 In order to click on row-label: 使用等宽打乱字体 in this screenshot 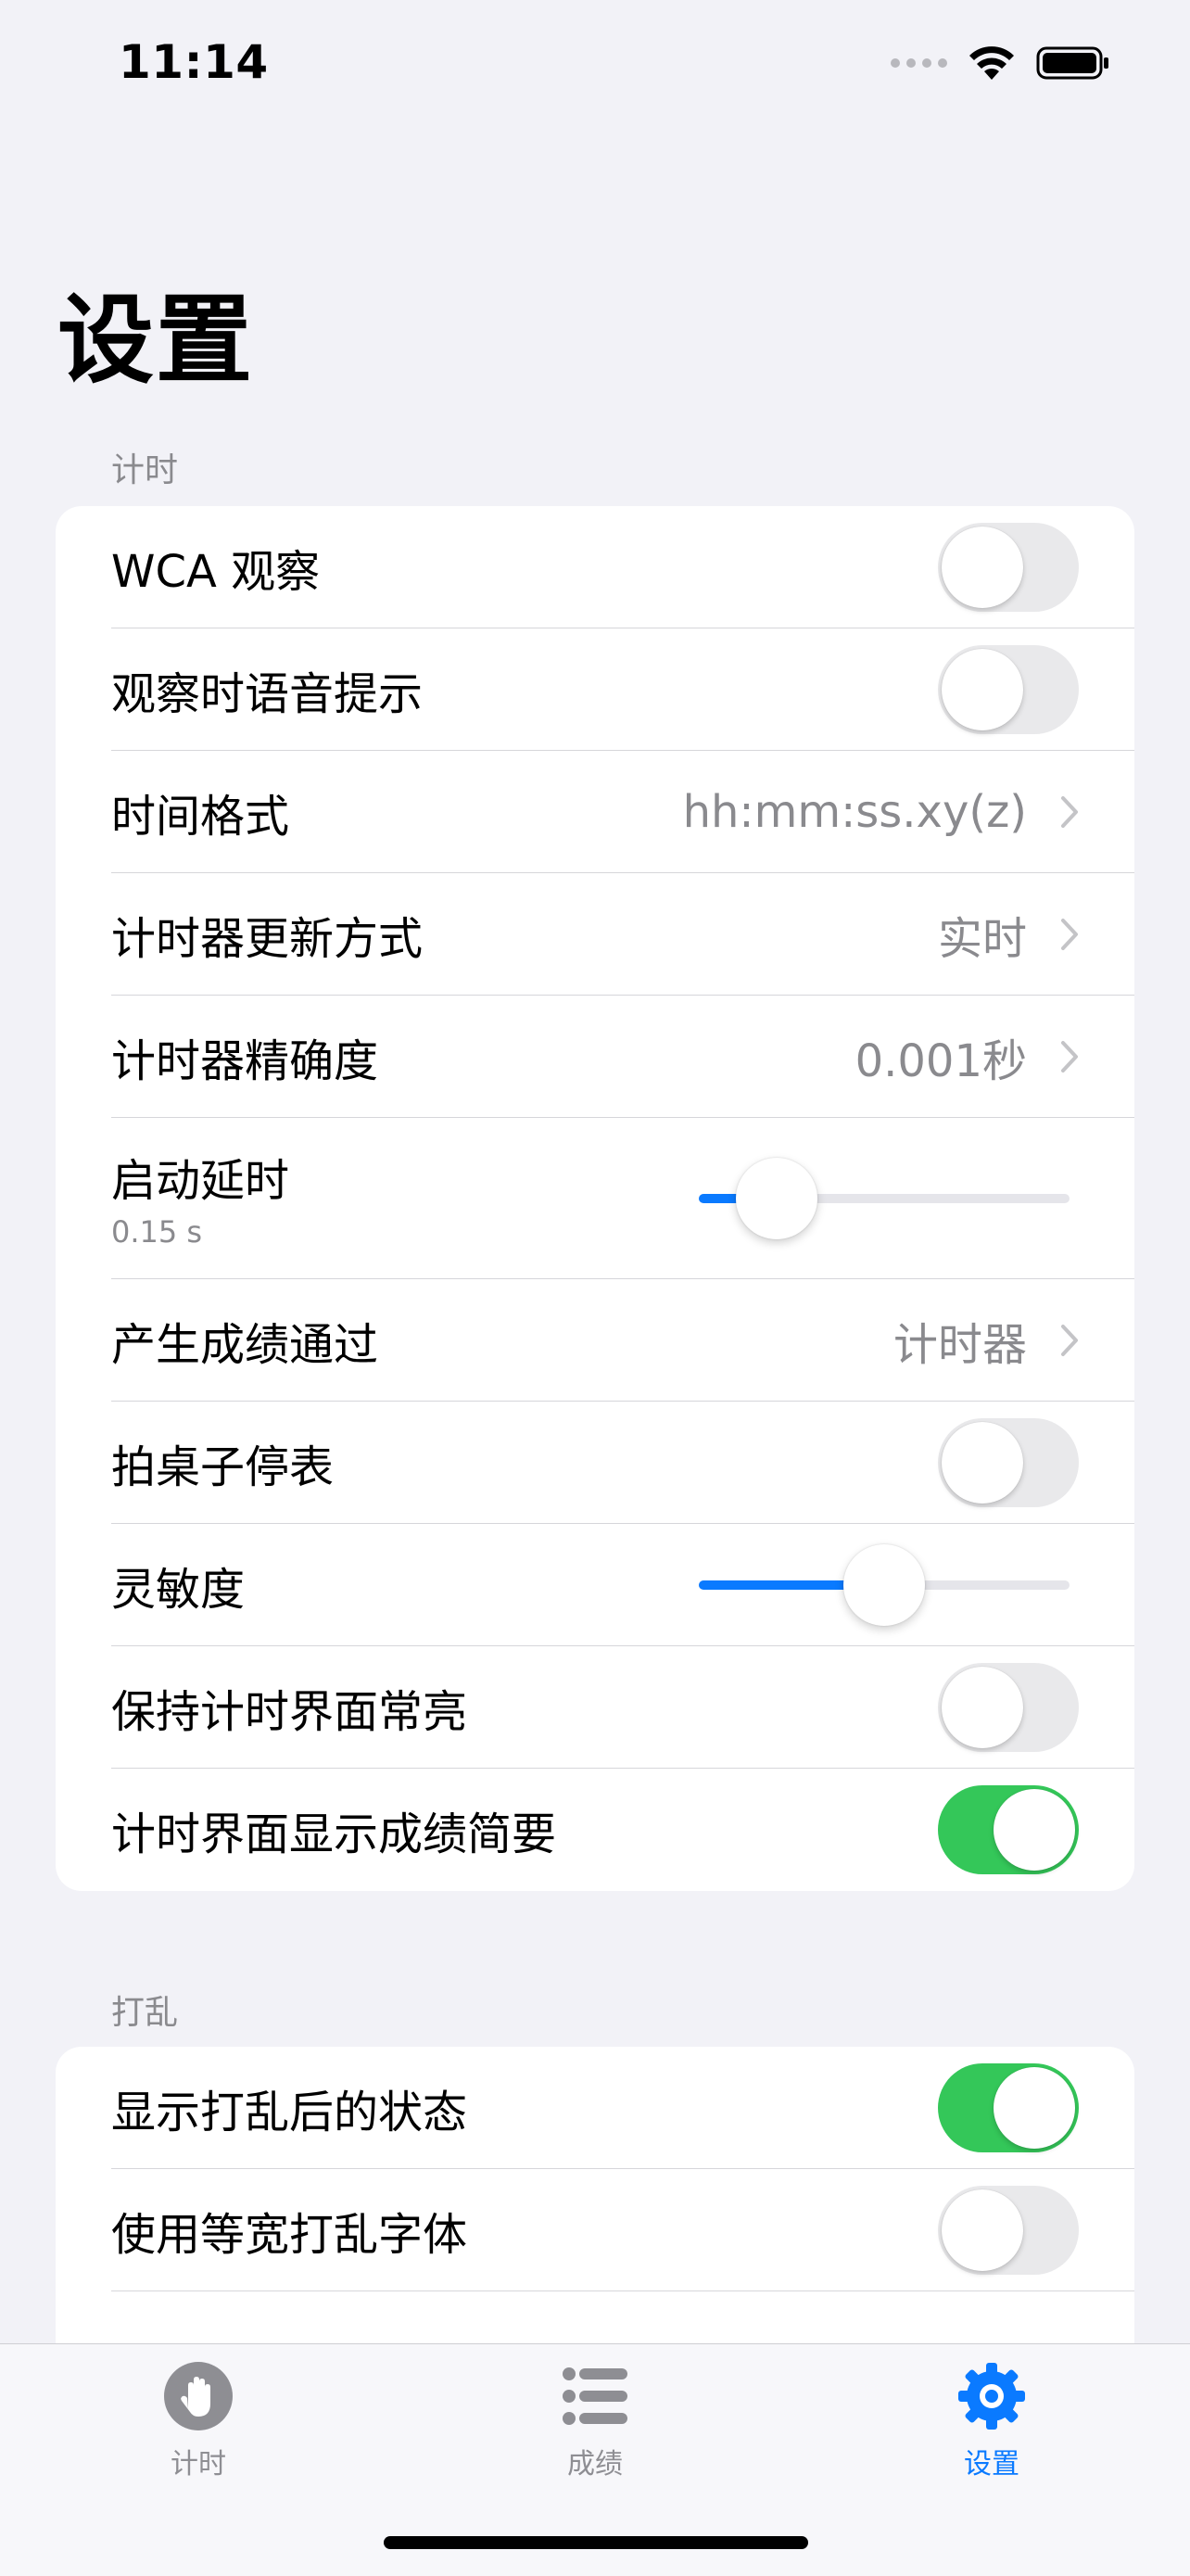, I will do `click(289, 2235)`.